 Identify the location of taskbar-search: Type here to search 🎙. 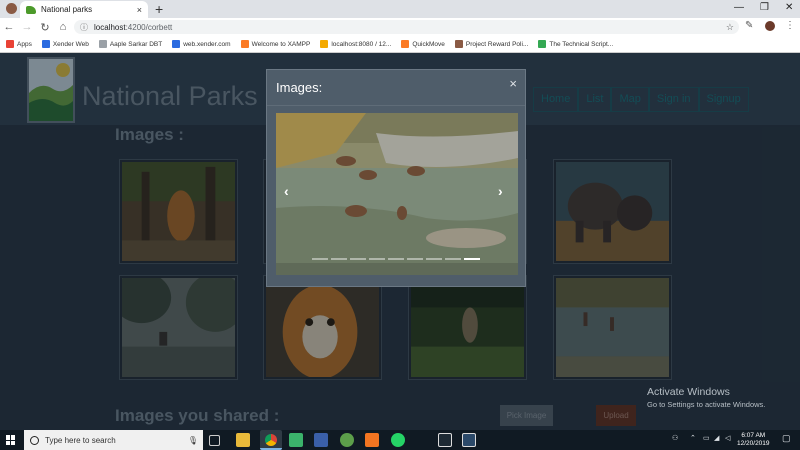
(113, 440).